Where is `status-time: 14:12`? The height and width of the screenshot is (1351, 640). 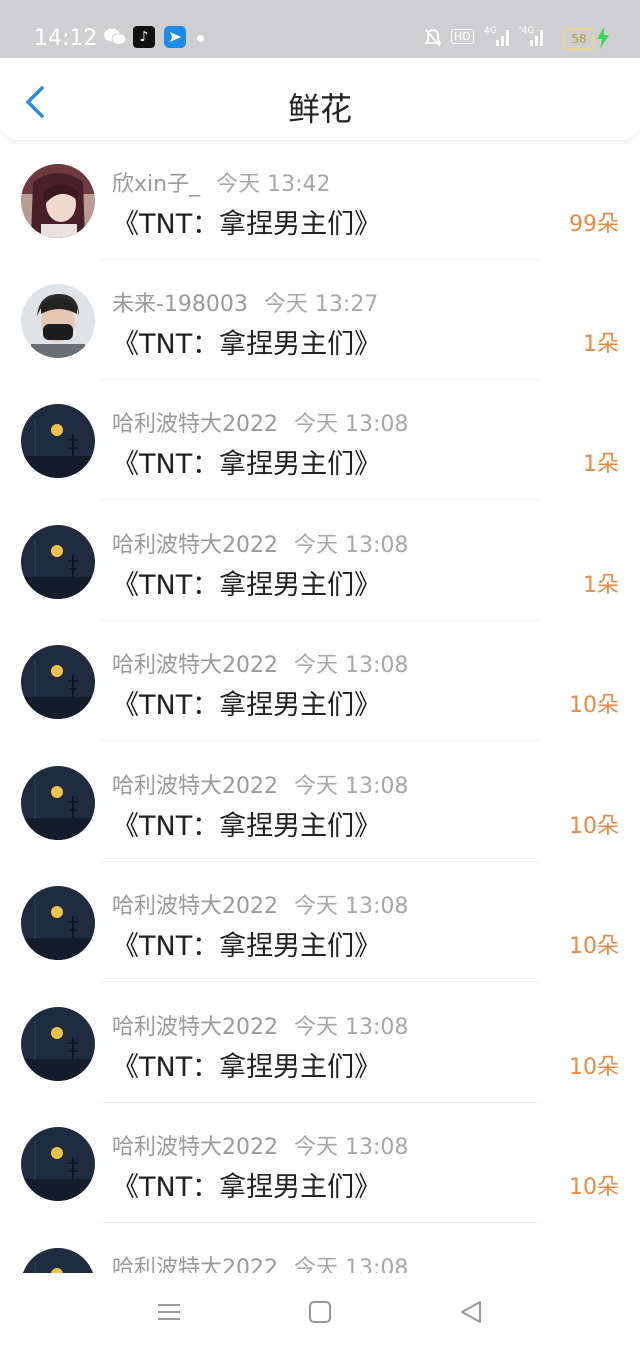 status-time: 14:12 is located at coordinates (66, 38).